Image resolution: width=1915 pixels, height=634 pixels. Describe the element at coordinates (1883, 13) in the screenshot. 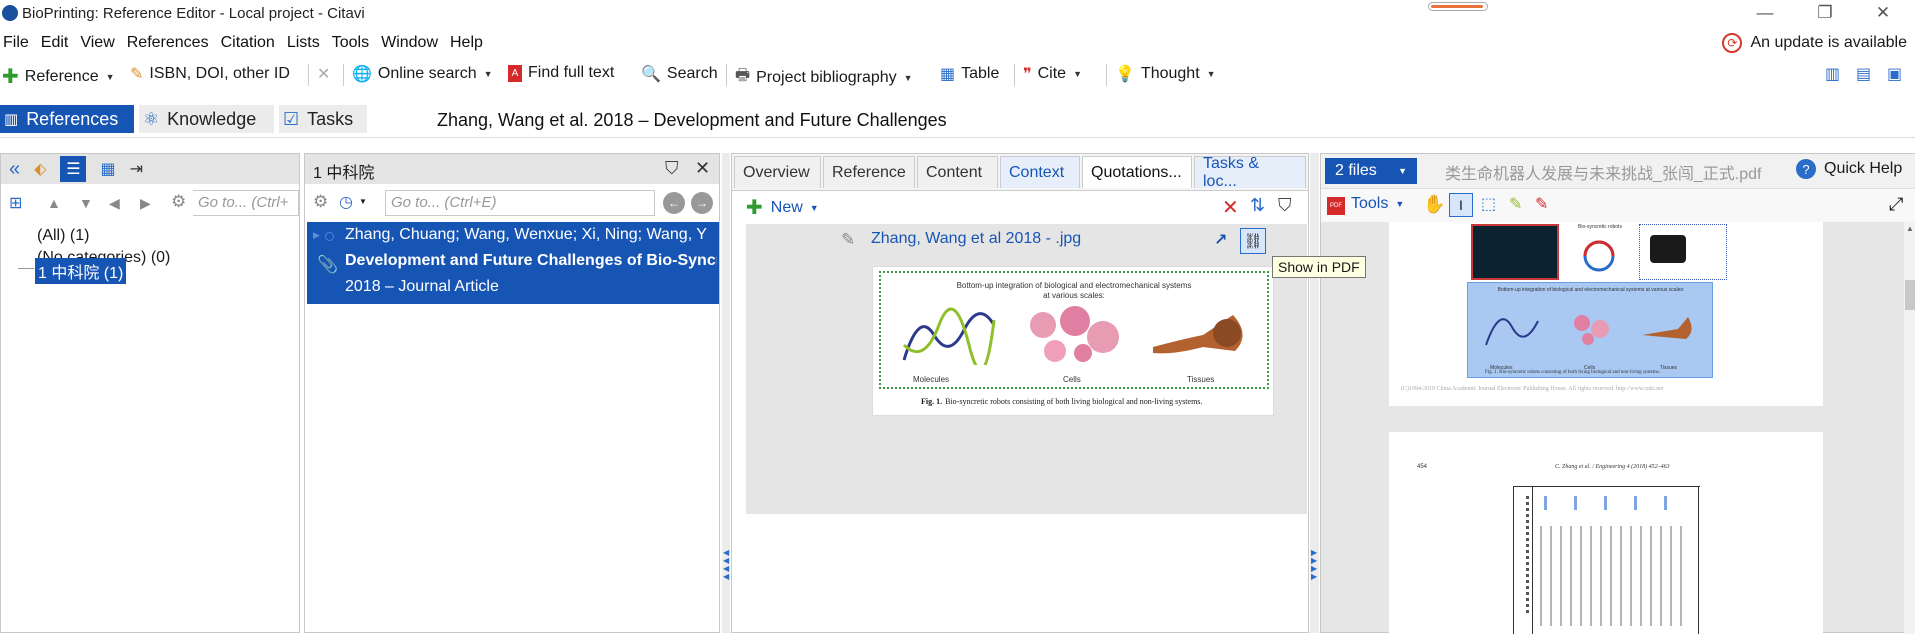

I see `close-button: ✕` at that location.